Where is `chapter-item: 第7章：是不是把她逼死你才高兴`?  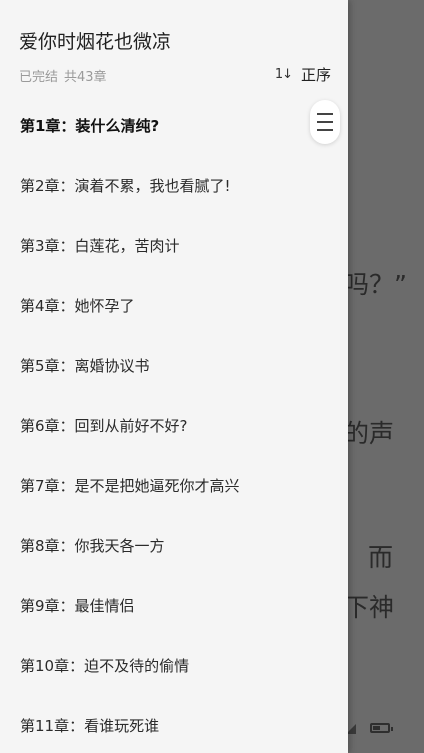 chapter-item: 第7章：是不是把她逼死你才高兴 is located at coordinates (174, 485).